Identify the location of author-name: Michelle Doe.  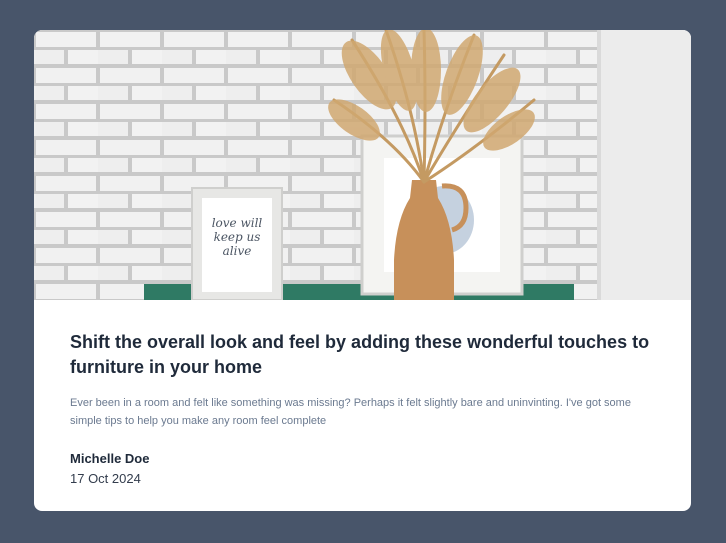
(110, 458).